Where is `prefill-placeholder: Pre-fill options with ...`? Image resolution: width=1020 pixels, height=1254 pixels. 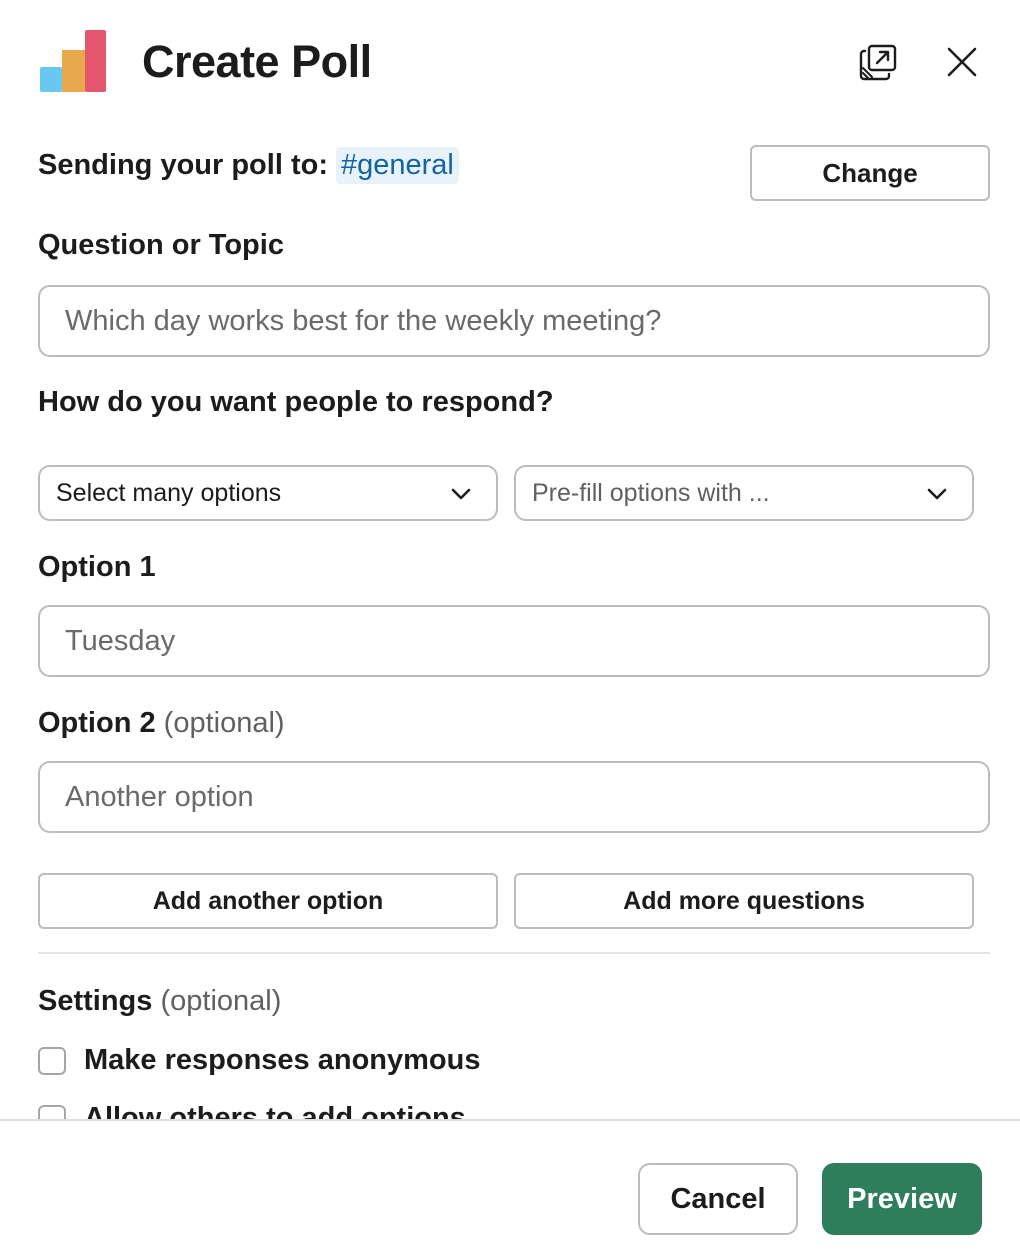 prefill-placeholder: Pre-fill options with ... is located at coordinates (651, 492).